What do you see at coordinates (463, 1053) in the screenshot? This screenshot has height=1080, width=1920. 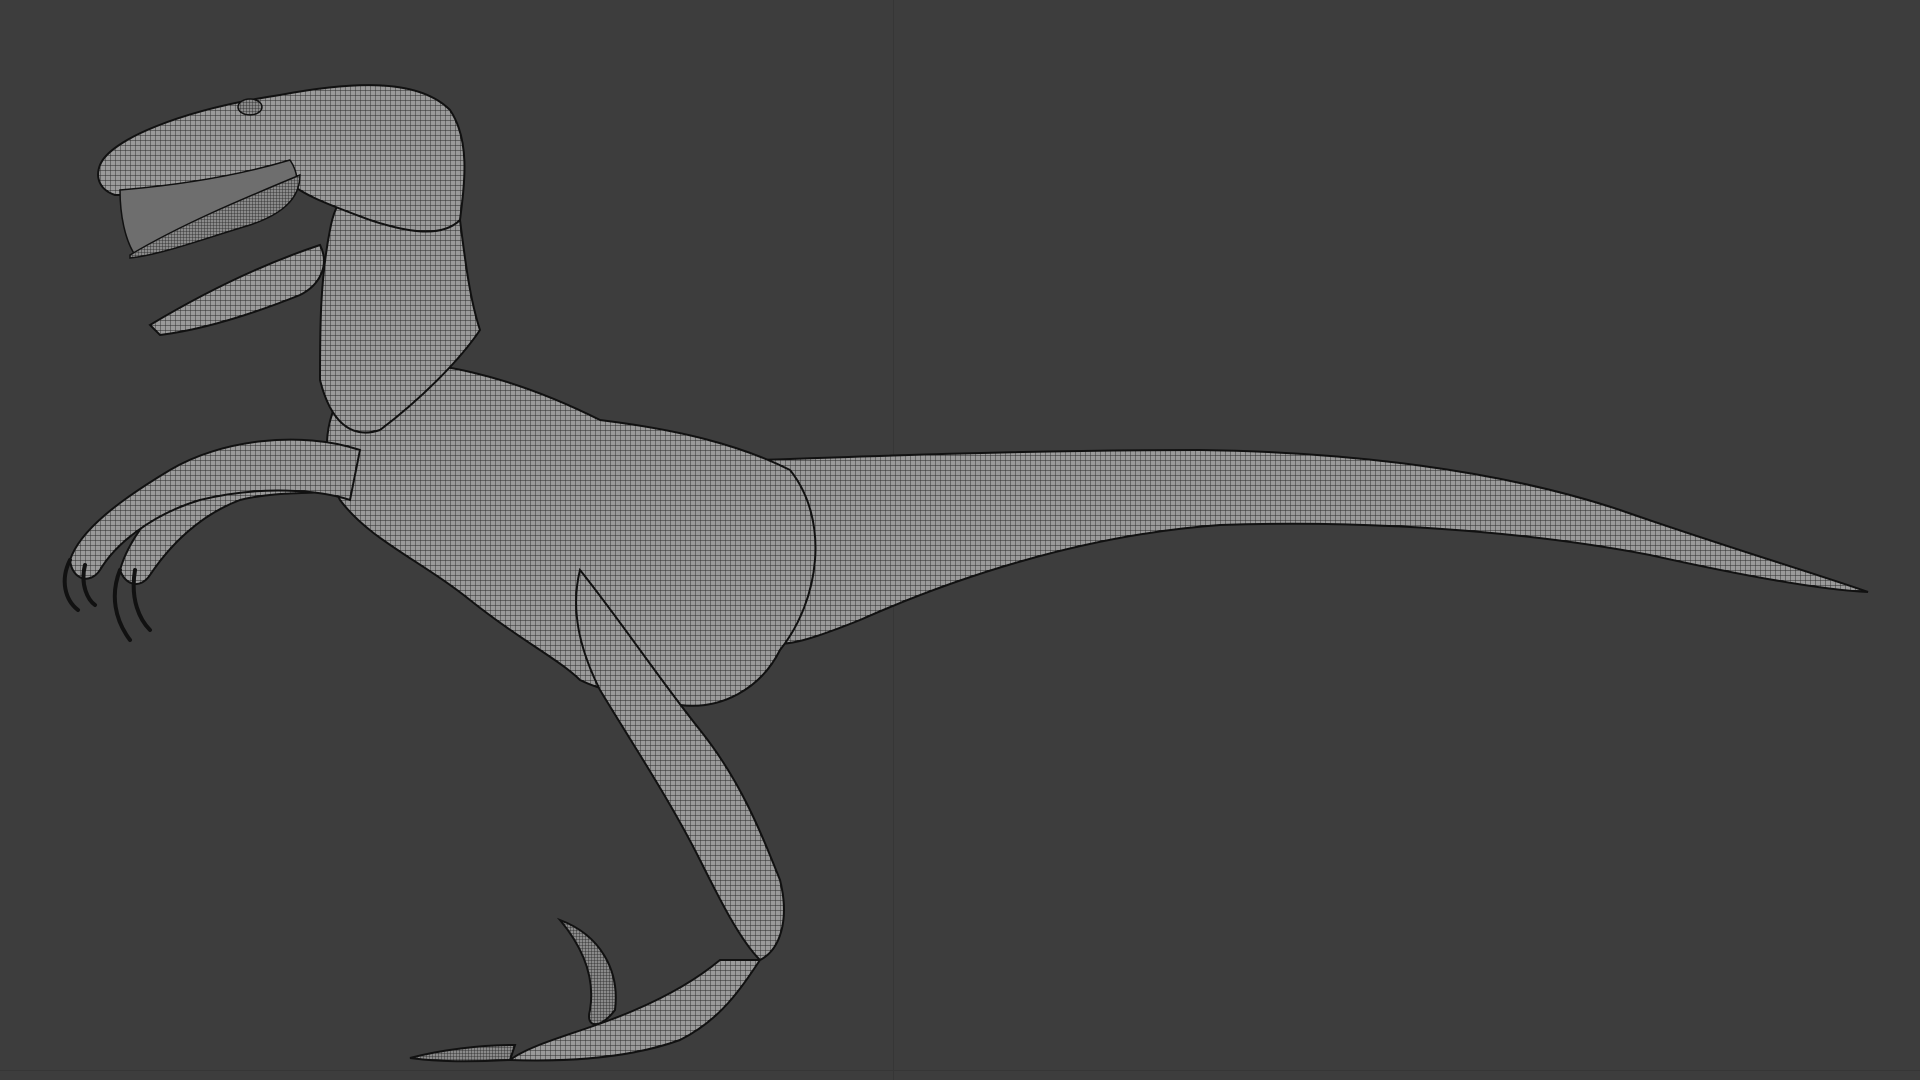 I see `raptor-toe` at bounding box center [463, 1053].